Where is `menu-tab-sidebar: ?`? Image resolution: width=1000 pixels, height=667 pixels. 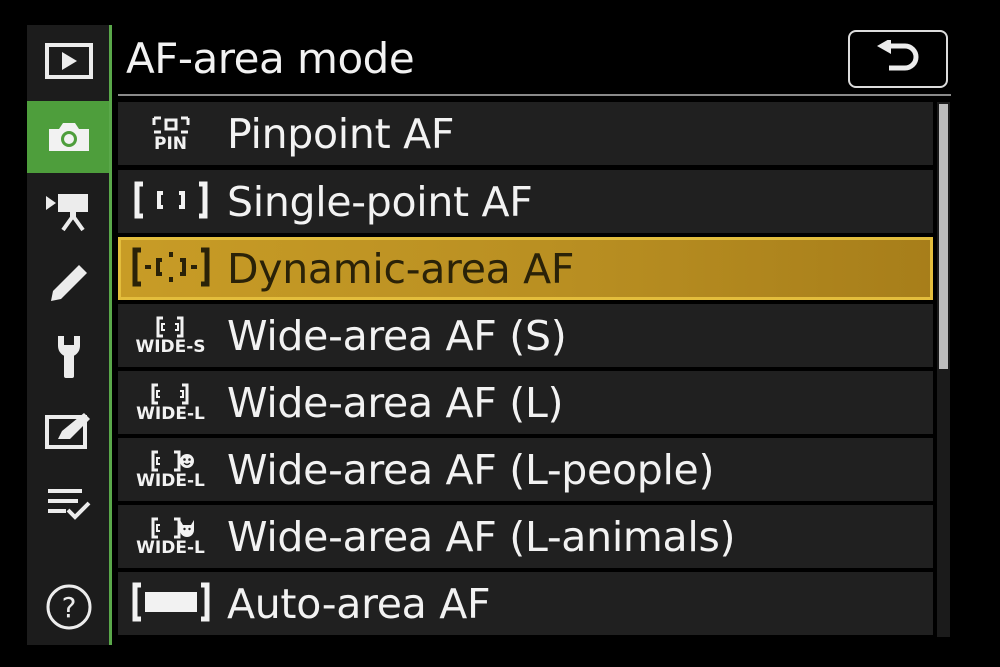
menu-tab-sidebar: ? is located at coordinates (68, 335).